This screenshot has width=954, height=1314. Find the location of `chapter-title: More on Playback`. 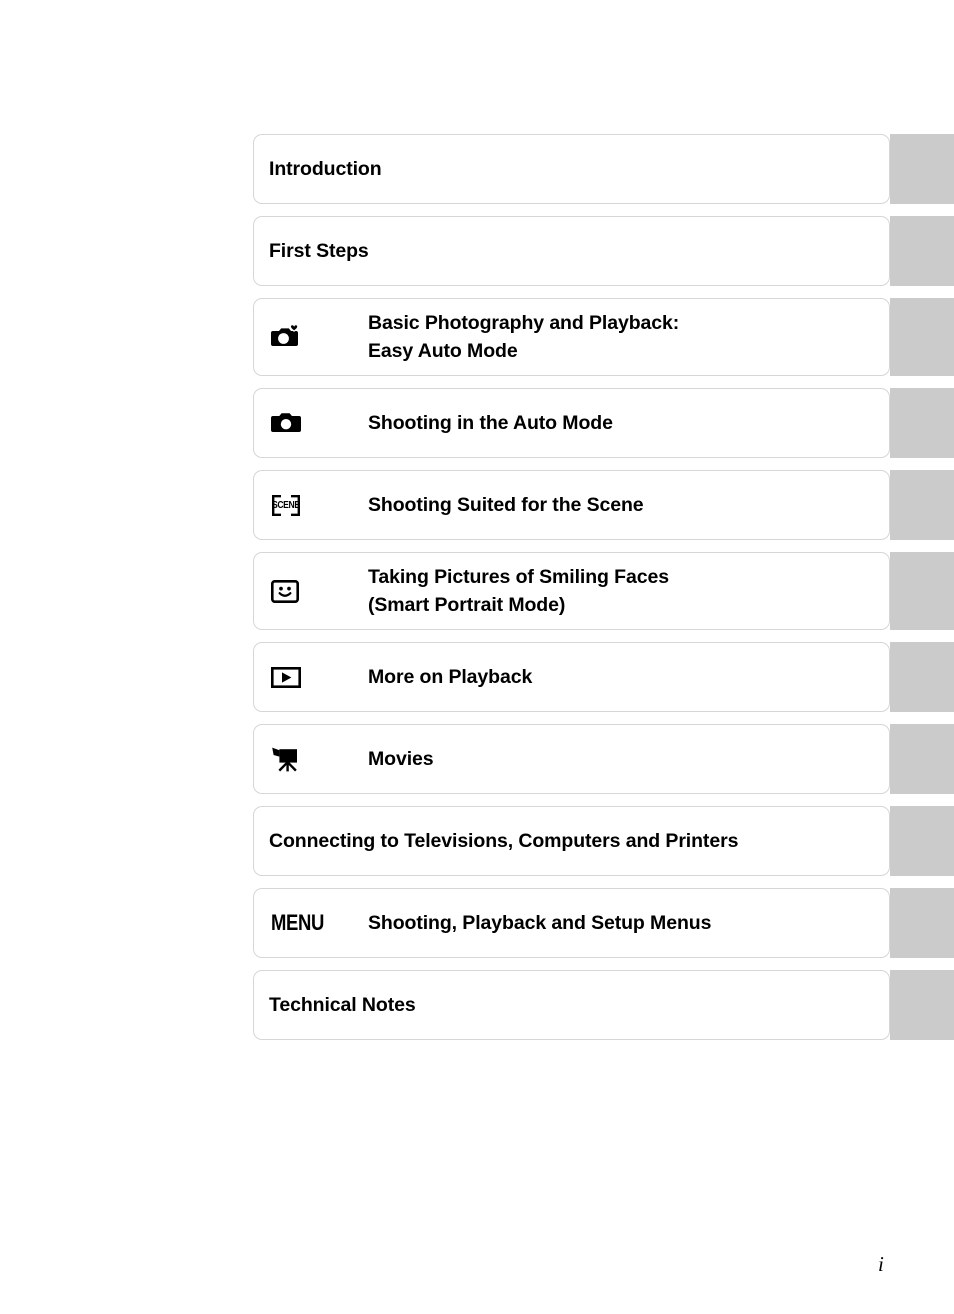

chapter-title: More on Playback is located at coordinates (450, 677).